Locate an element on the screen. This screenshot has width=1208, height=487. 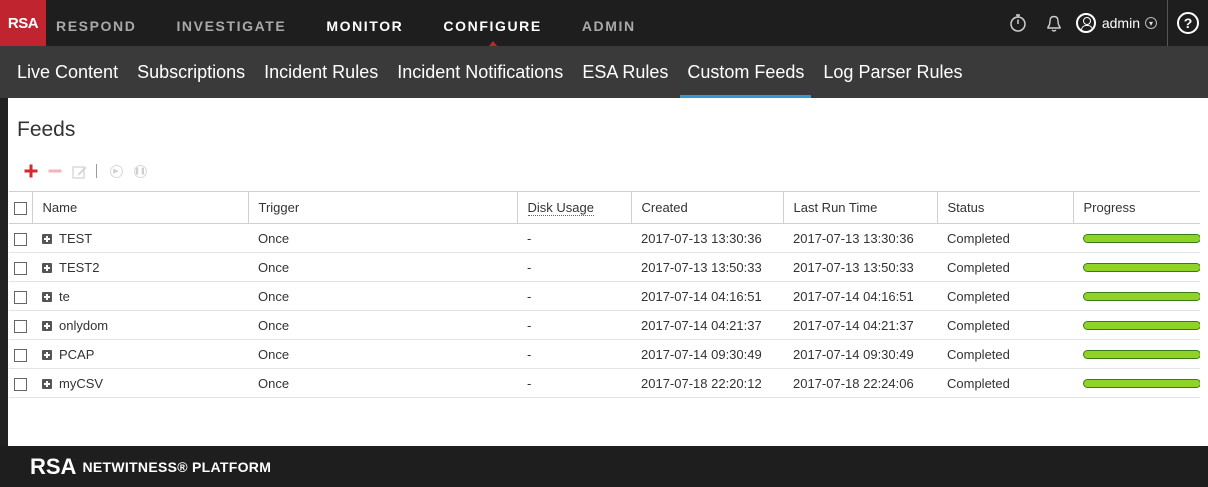
column-header-disk-usage: Disk Usage is located at coordinates (574, 207).